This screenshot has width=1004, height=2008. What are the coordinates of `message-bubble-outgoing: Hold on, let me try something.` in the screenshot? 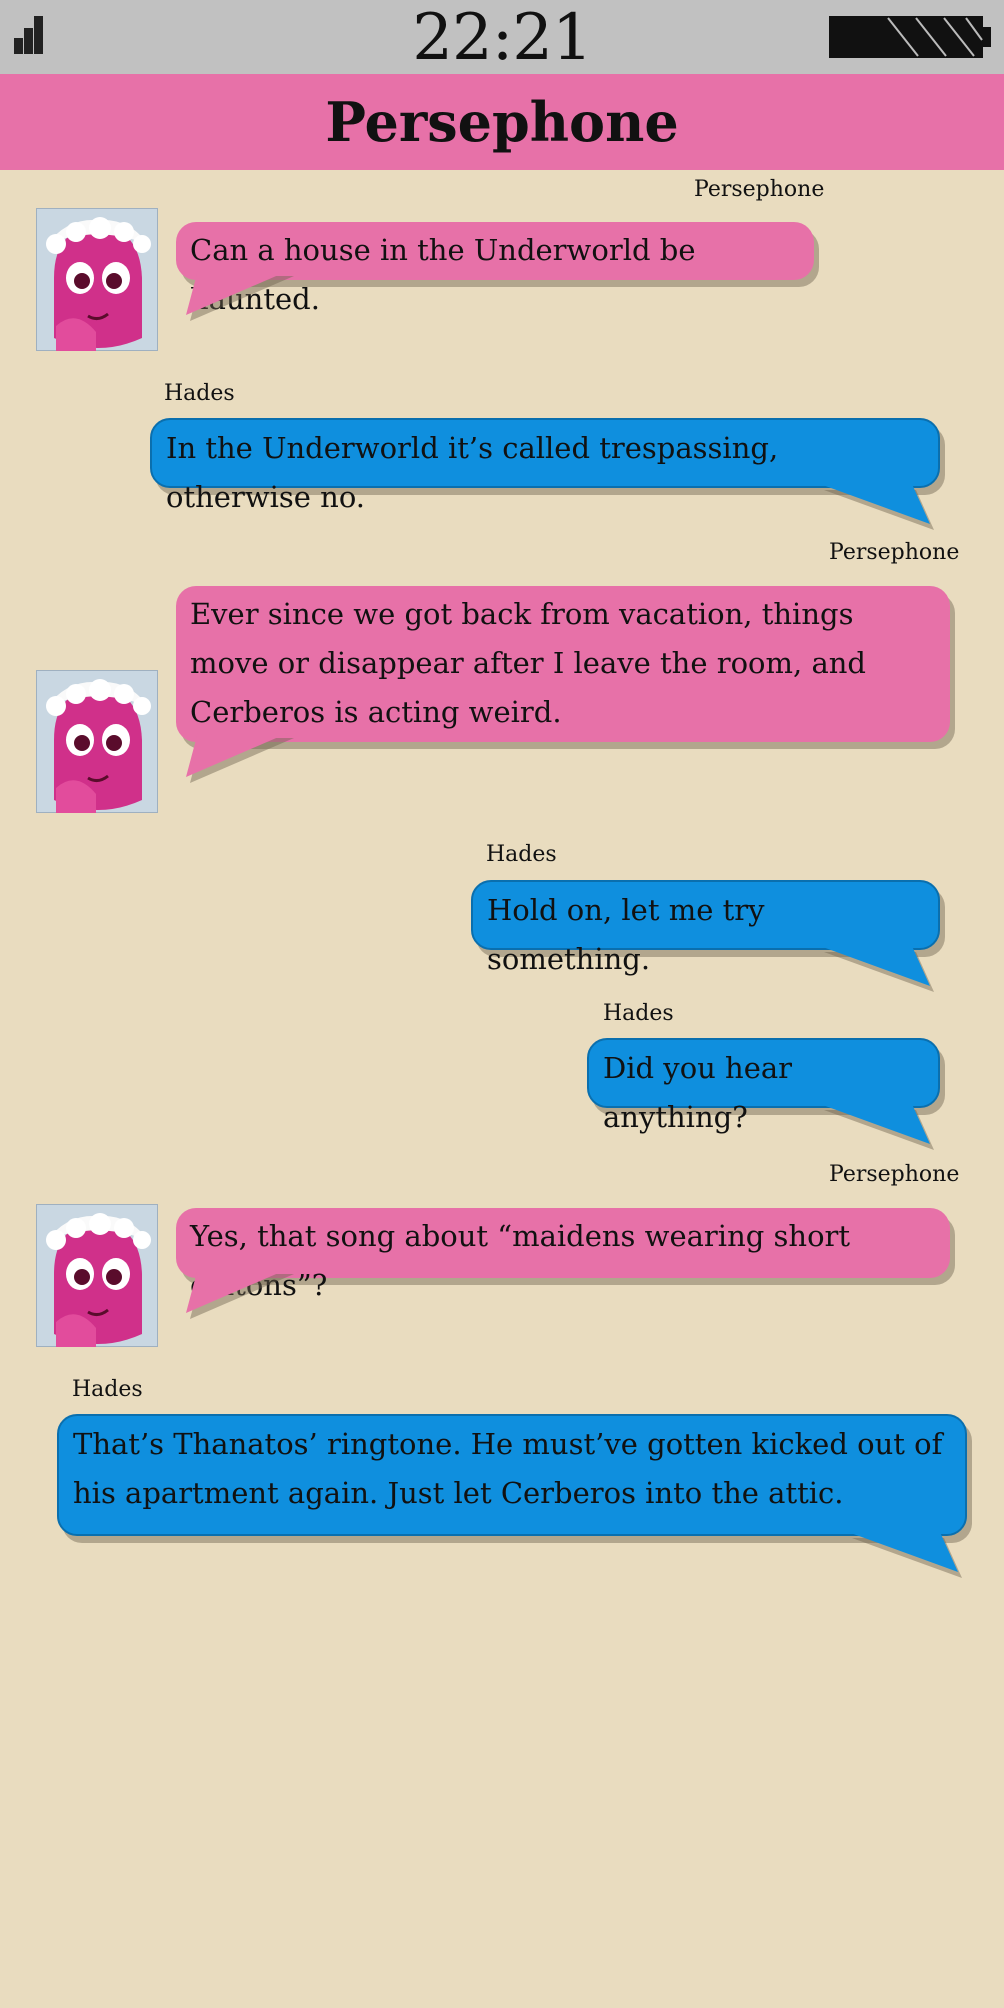 It's located at (705, 928).